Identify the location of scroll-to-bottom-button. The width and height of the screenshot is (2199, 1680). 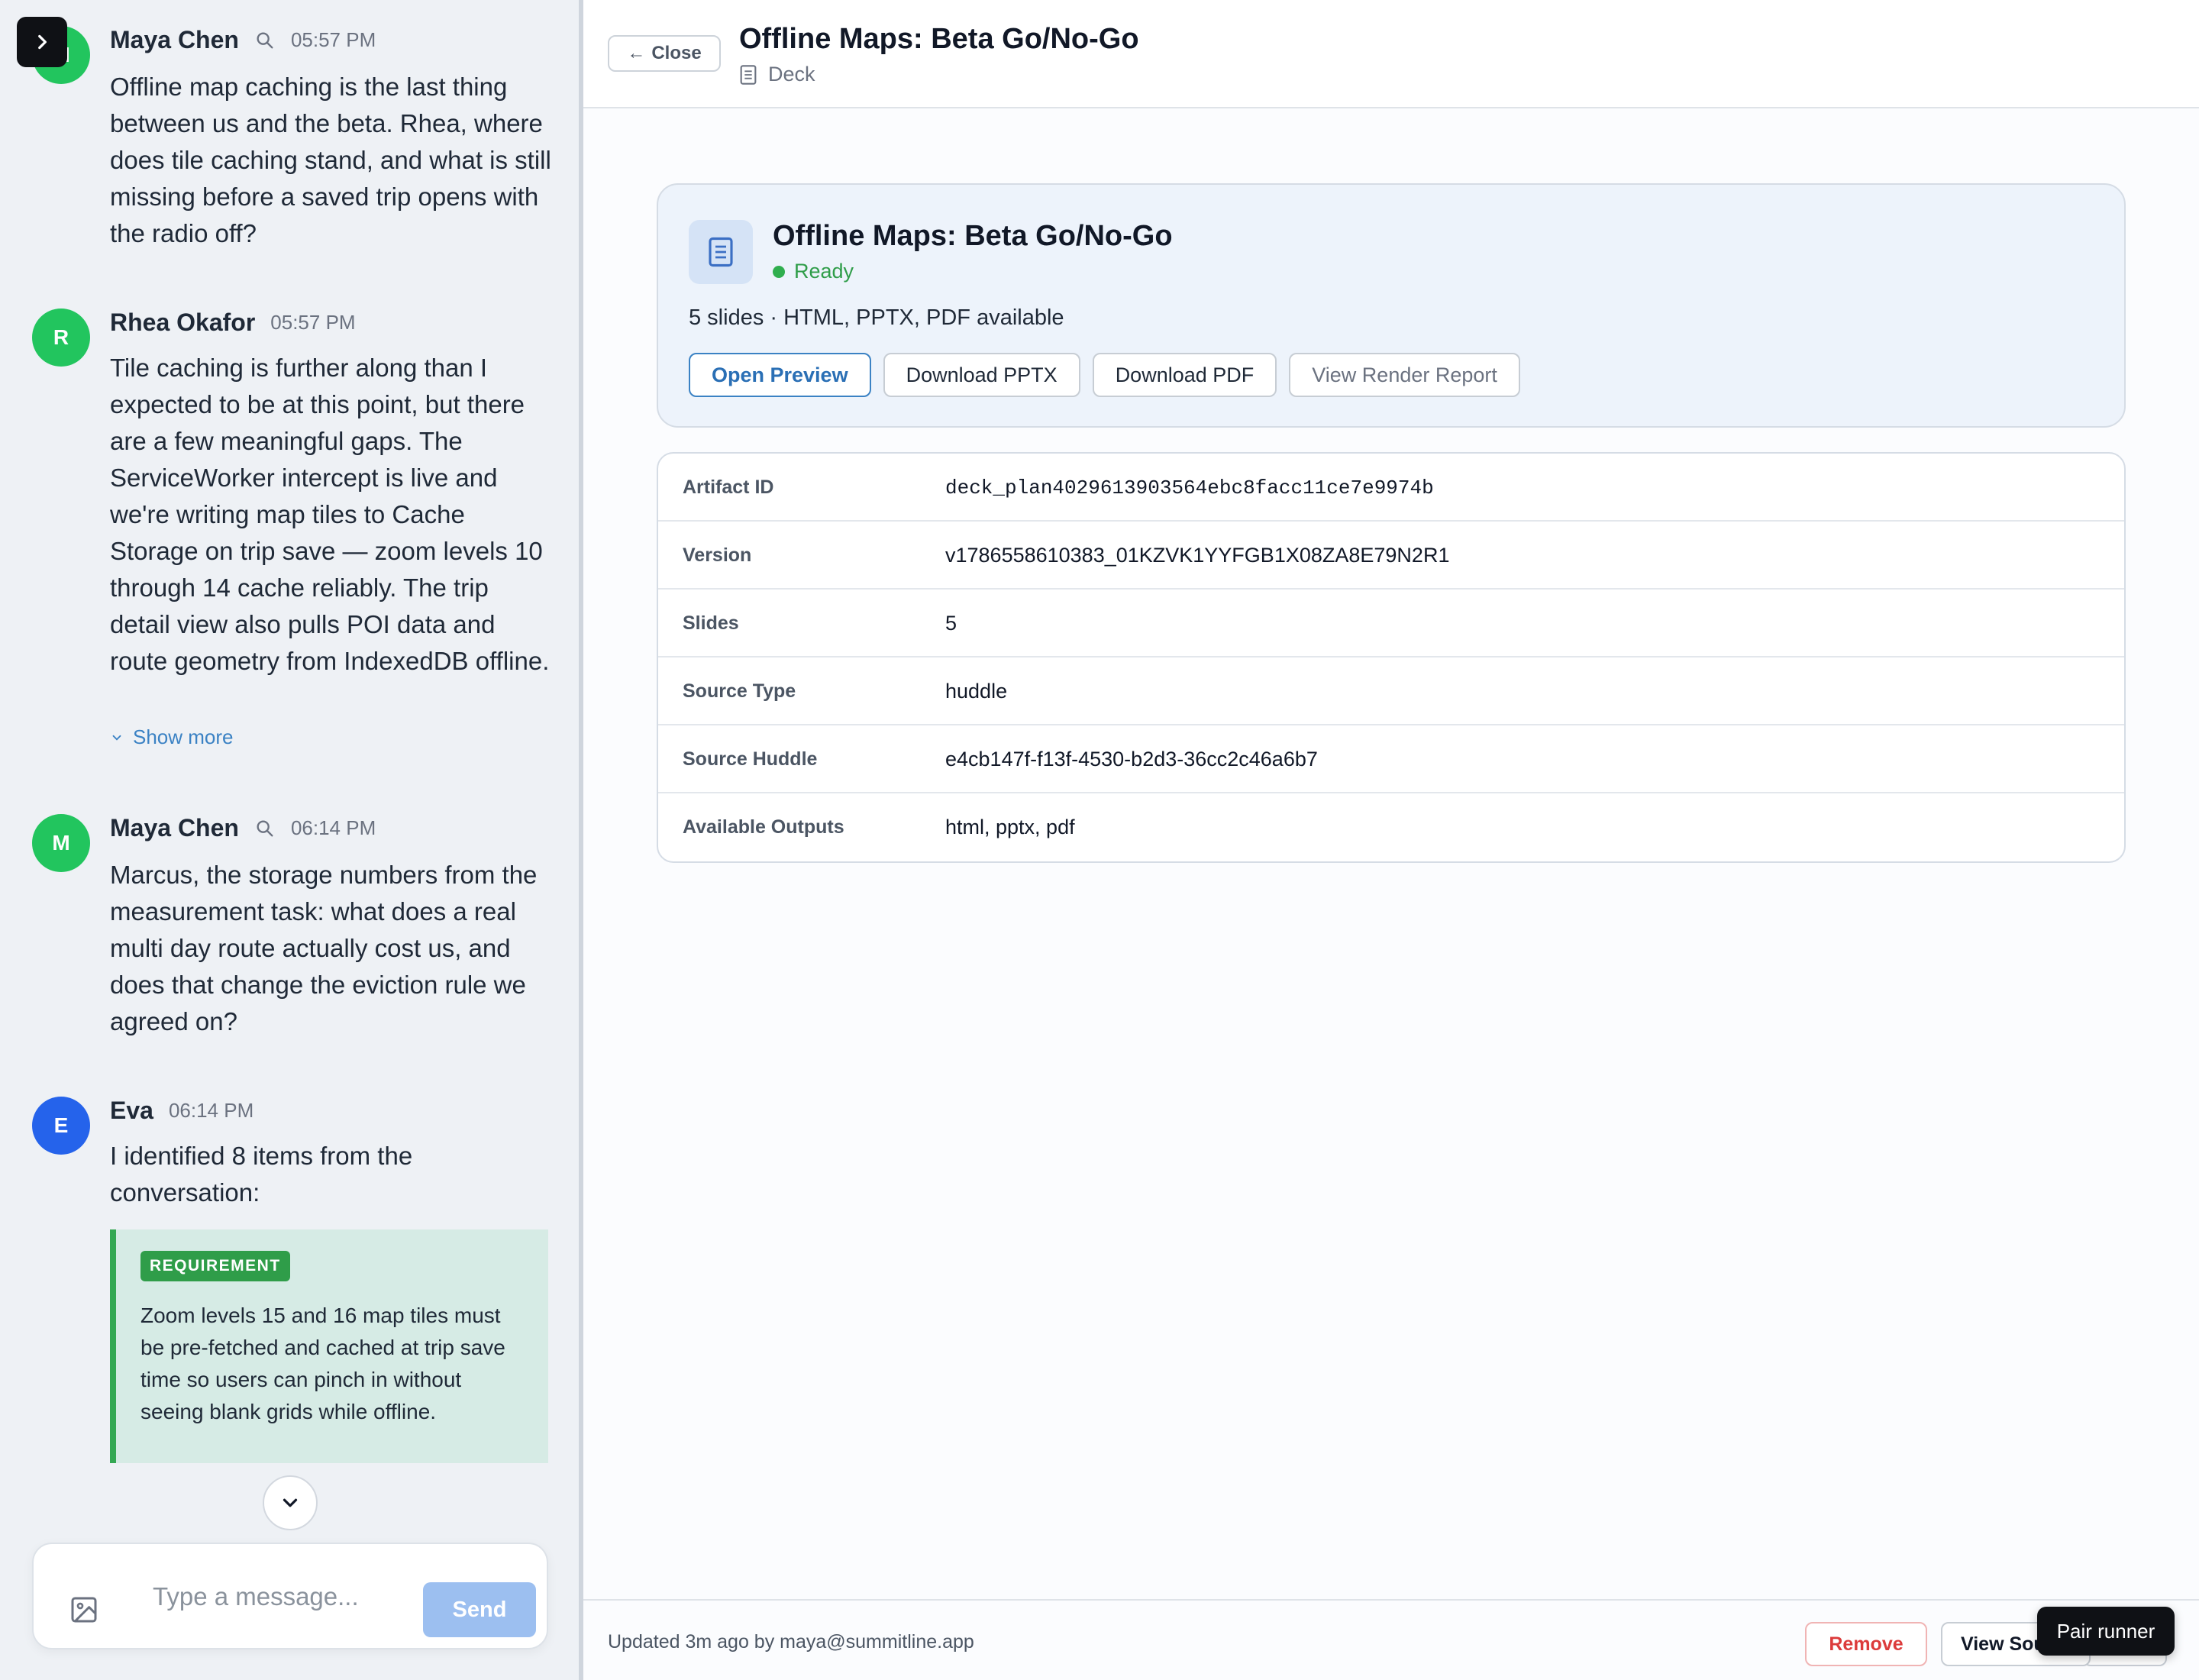
(291, 1502).